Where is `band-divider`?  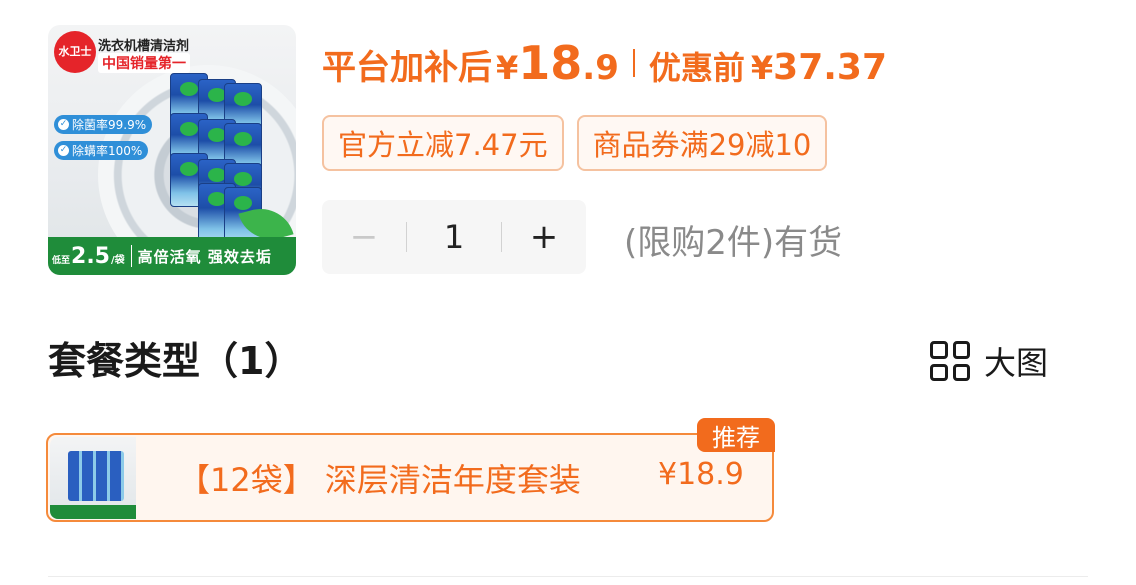 band-divider is located at coordinates (131, 256).